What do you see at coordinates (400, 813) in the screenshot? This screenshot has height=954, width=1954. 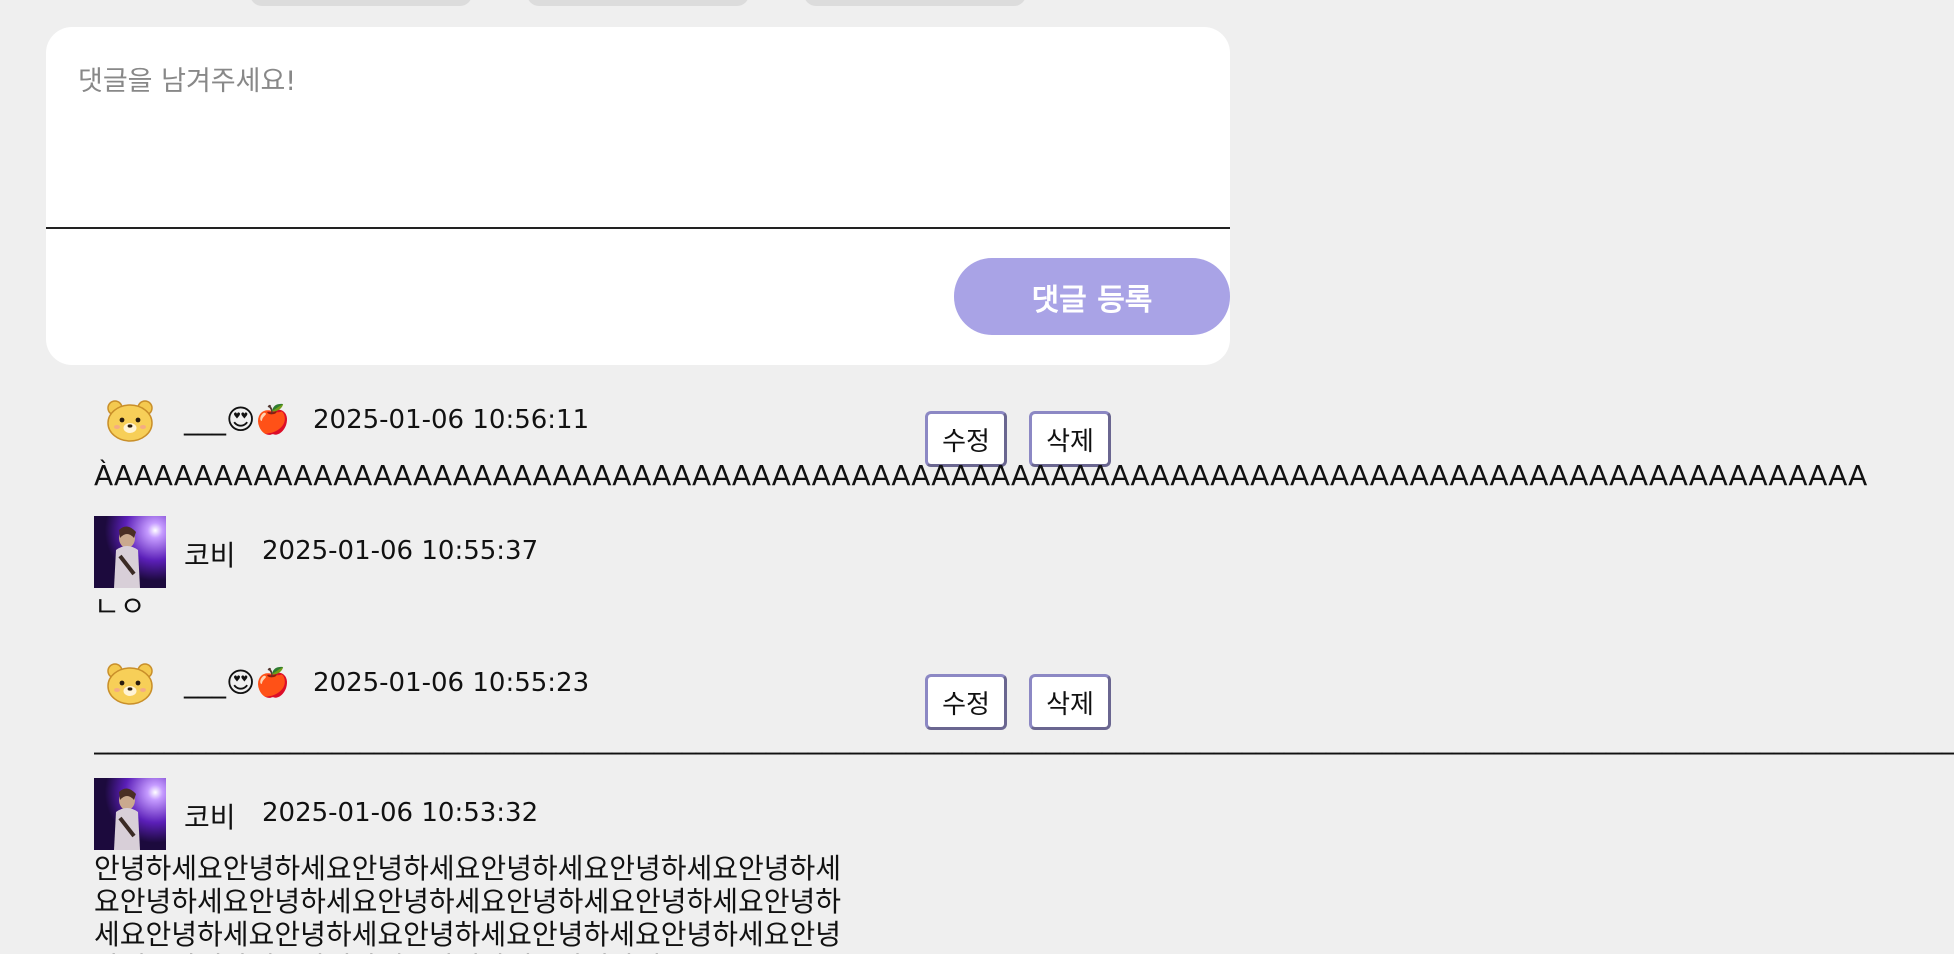 I see `comment-date: 2025-01-06 10:53:32` at bounding box center [400, 813].